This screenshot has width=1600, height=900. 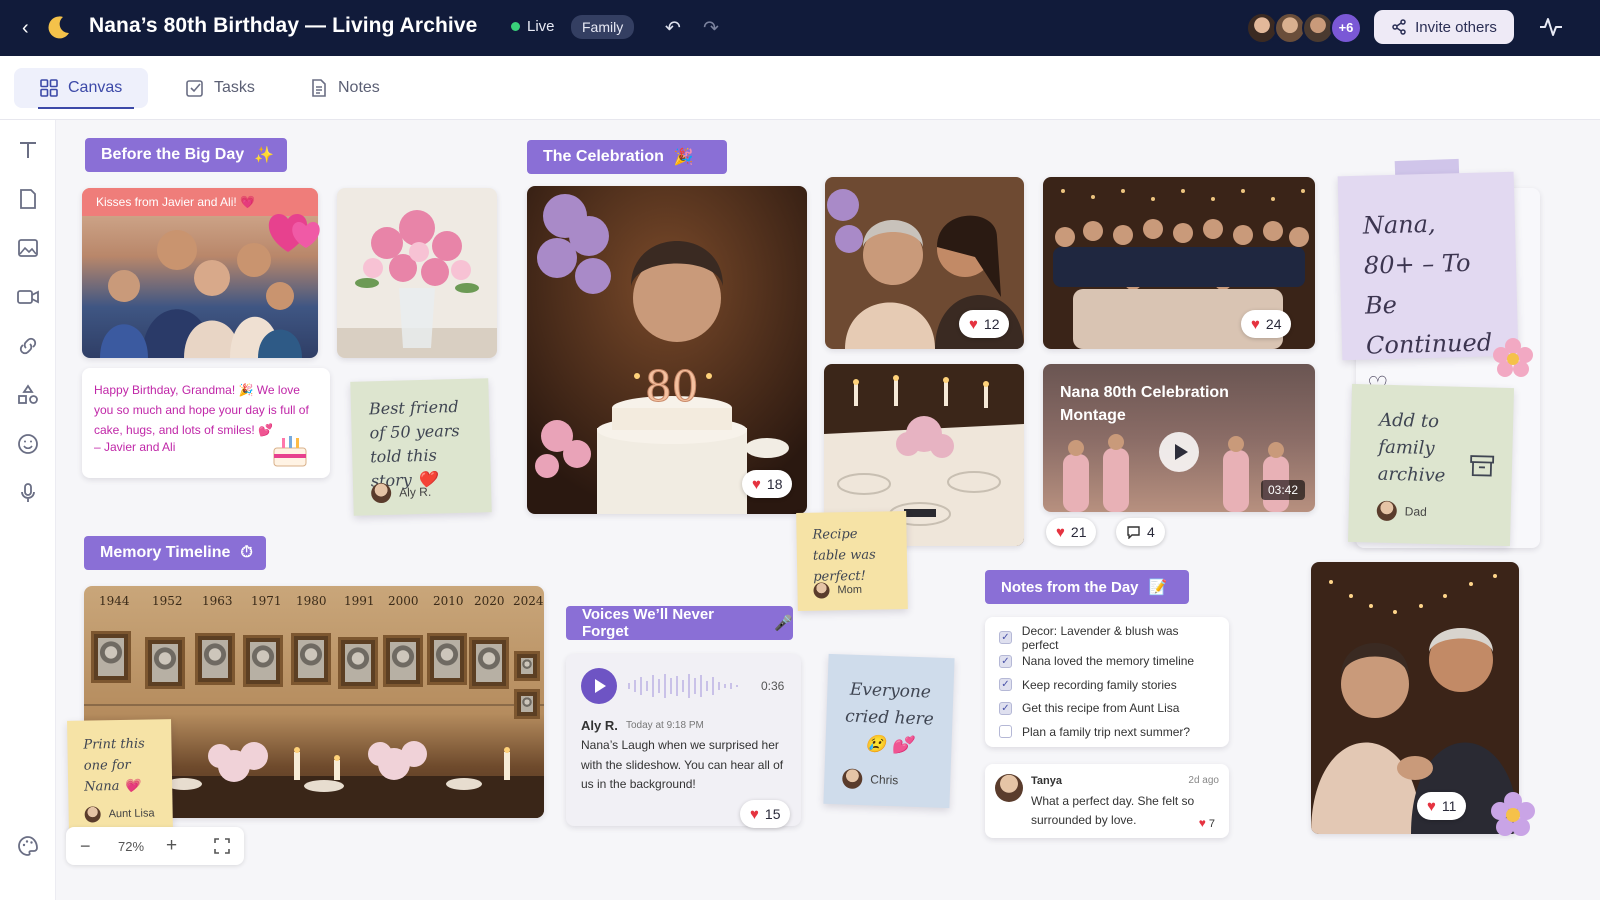 I want to click on hug-photo-card: ♥ 12, so click(x=924, y=263).